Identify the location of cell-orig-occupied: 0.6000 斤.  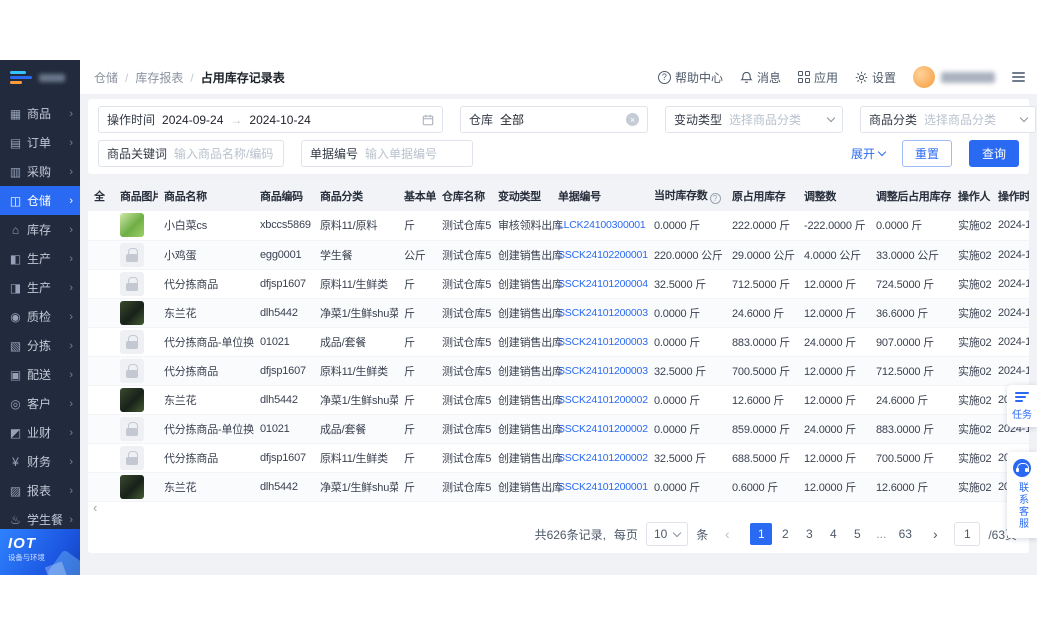
(762, 487).